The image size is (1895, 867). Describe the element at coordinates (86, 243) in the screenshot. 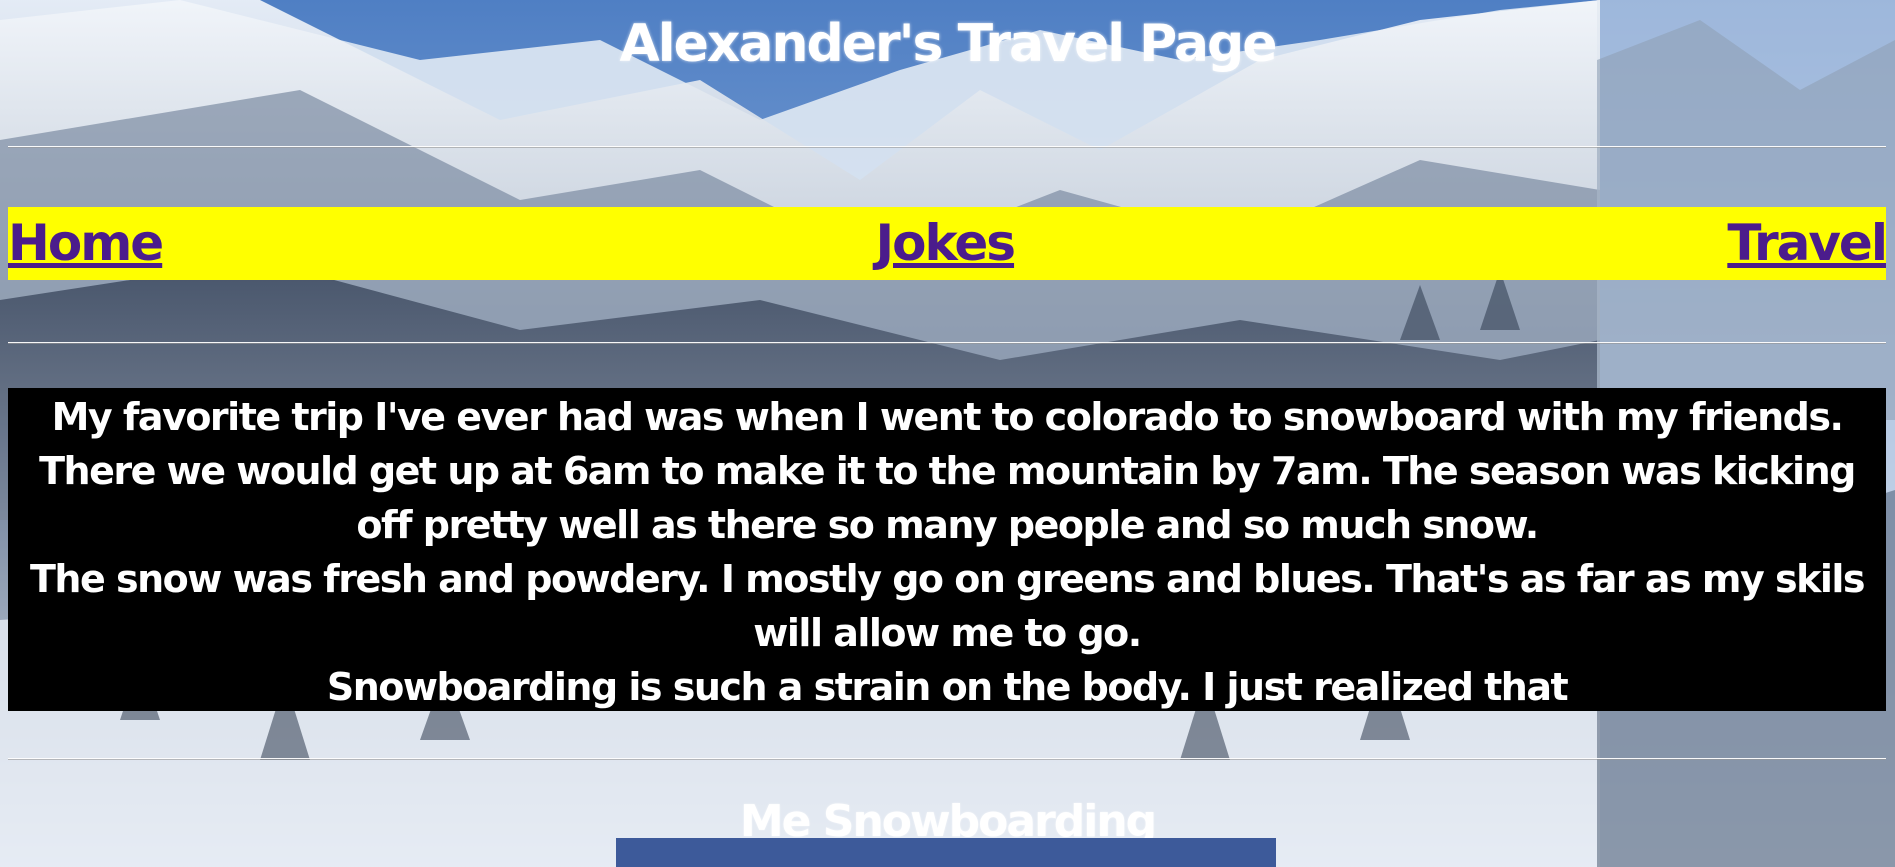

I see `nav-link-home: Home` at that location.